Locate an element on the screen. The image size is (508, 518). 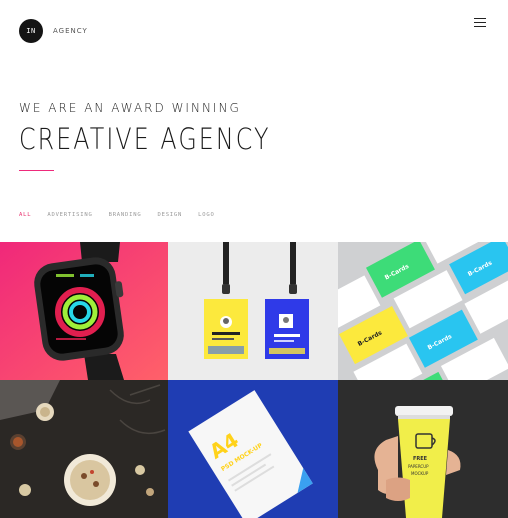
business-cards-image: B-Cards B-Cards B-Cards B-Cards B-Cards is located at coordinates (423, 311).